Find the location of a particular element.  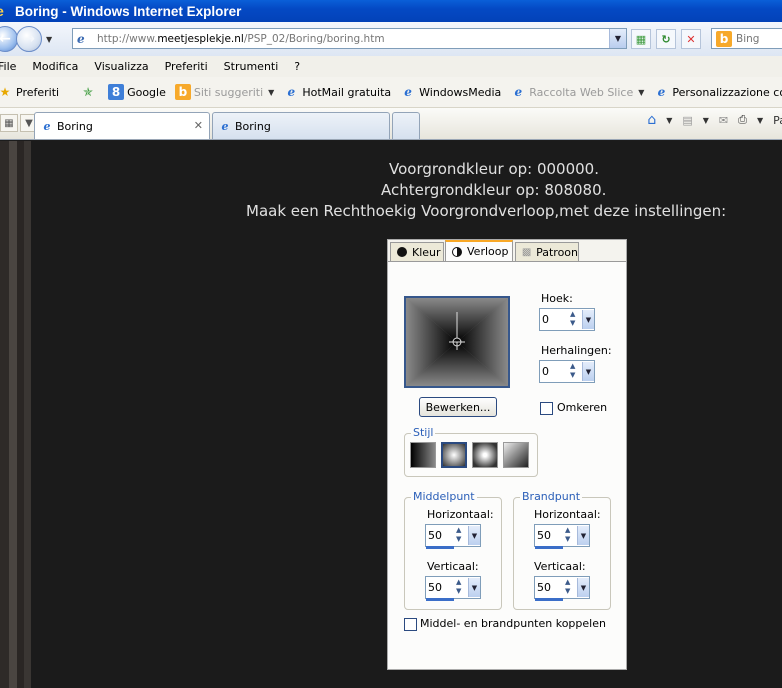

mid-horizontaal-up-down: ▲ ▼ is located at coordinates (462, 535).